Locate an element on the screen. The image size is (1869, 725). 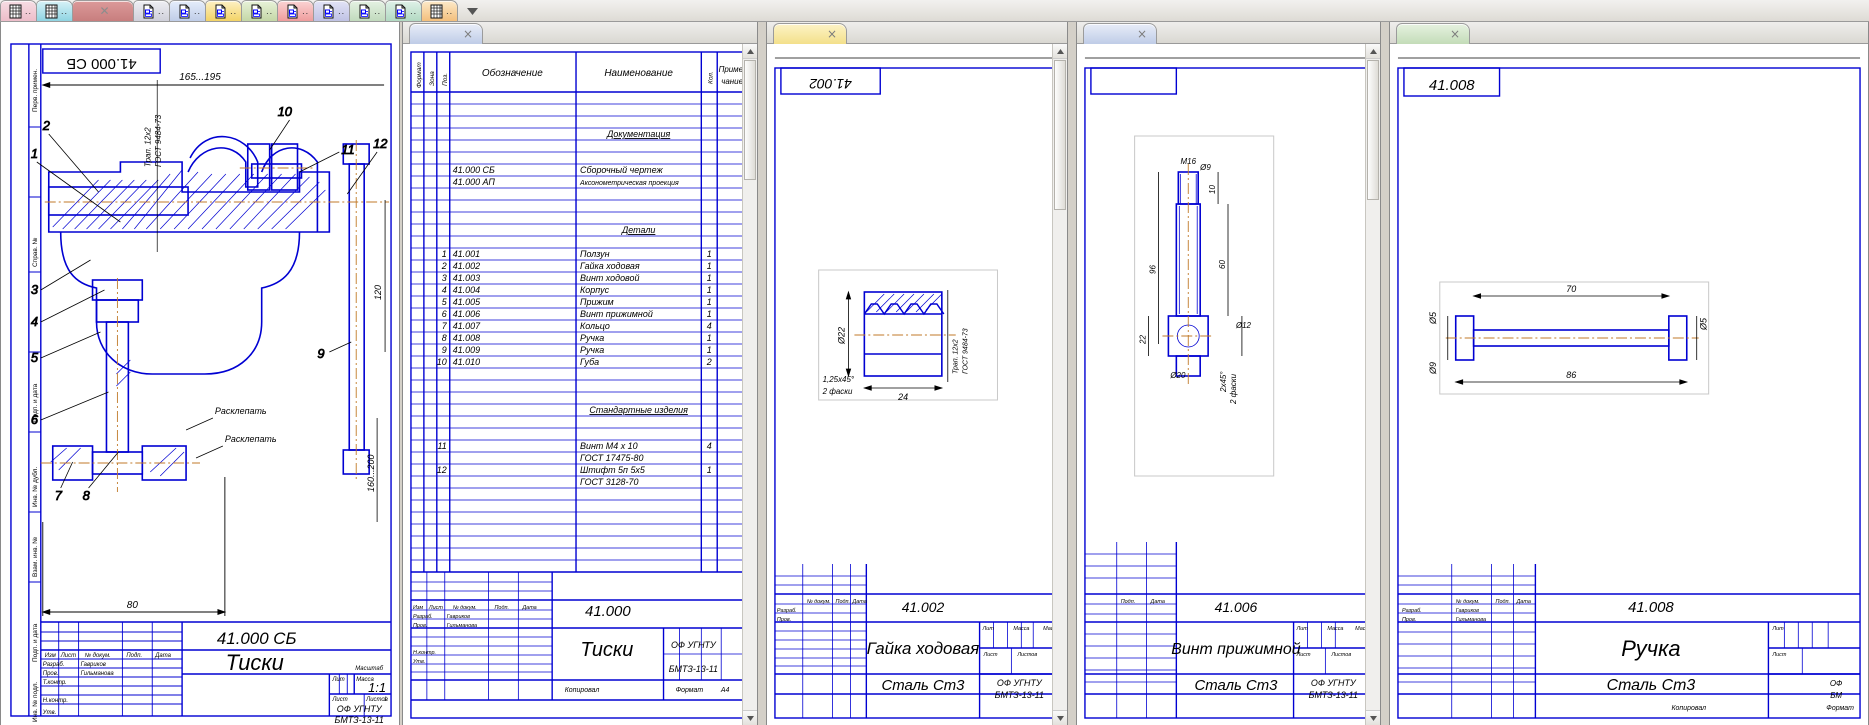
spec-section-1-title: Детали is located at coordinates (638, 230).